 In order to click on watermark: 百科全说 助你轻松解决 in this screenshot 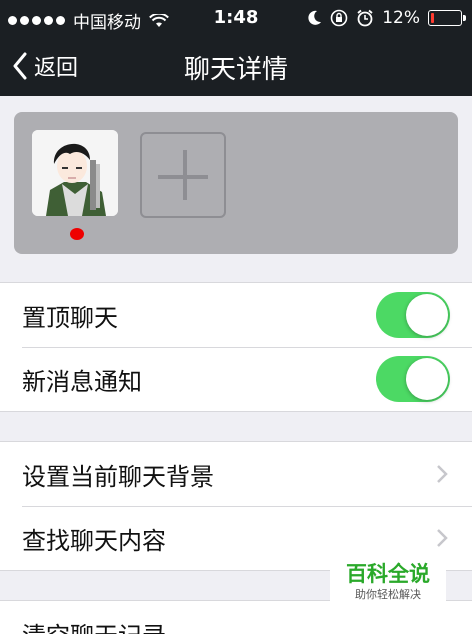, I will do `click(388, 584)`.